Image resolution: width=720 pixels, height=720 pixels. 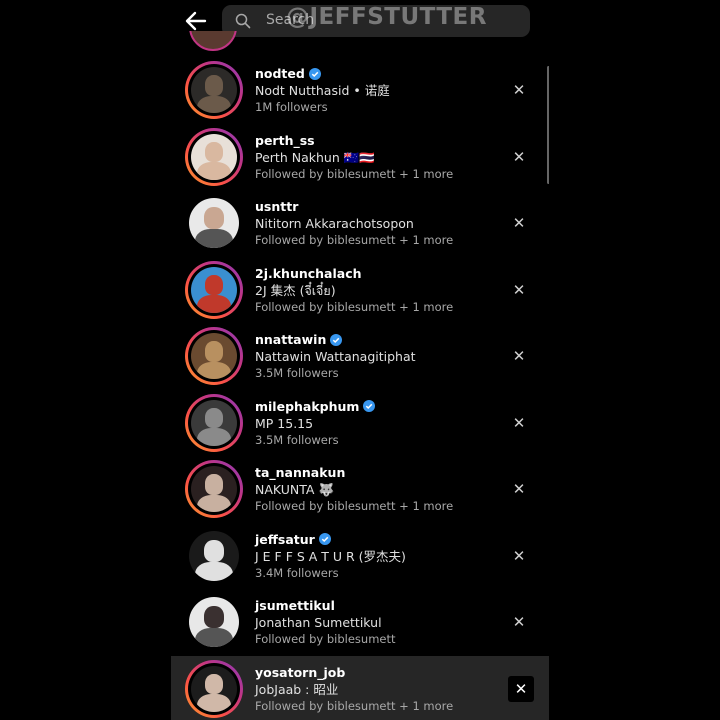 I want to click on full-name: Nodt Nutthasid • 诺庭, so click(x=322, y=90).